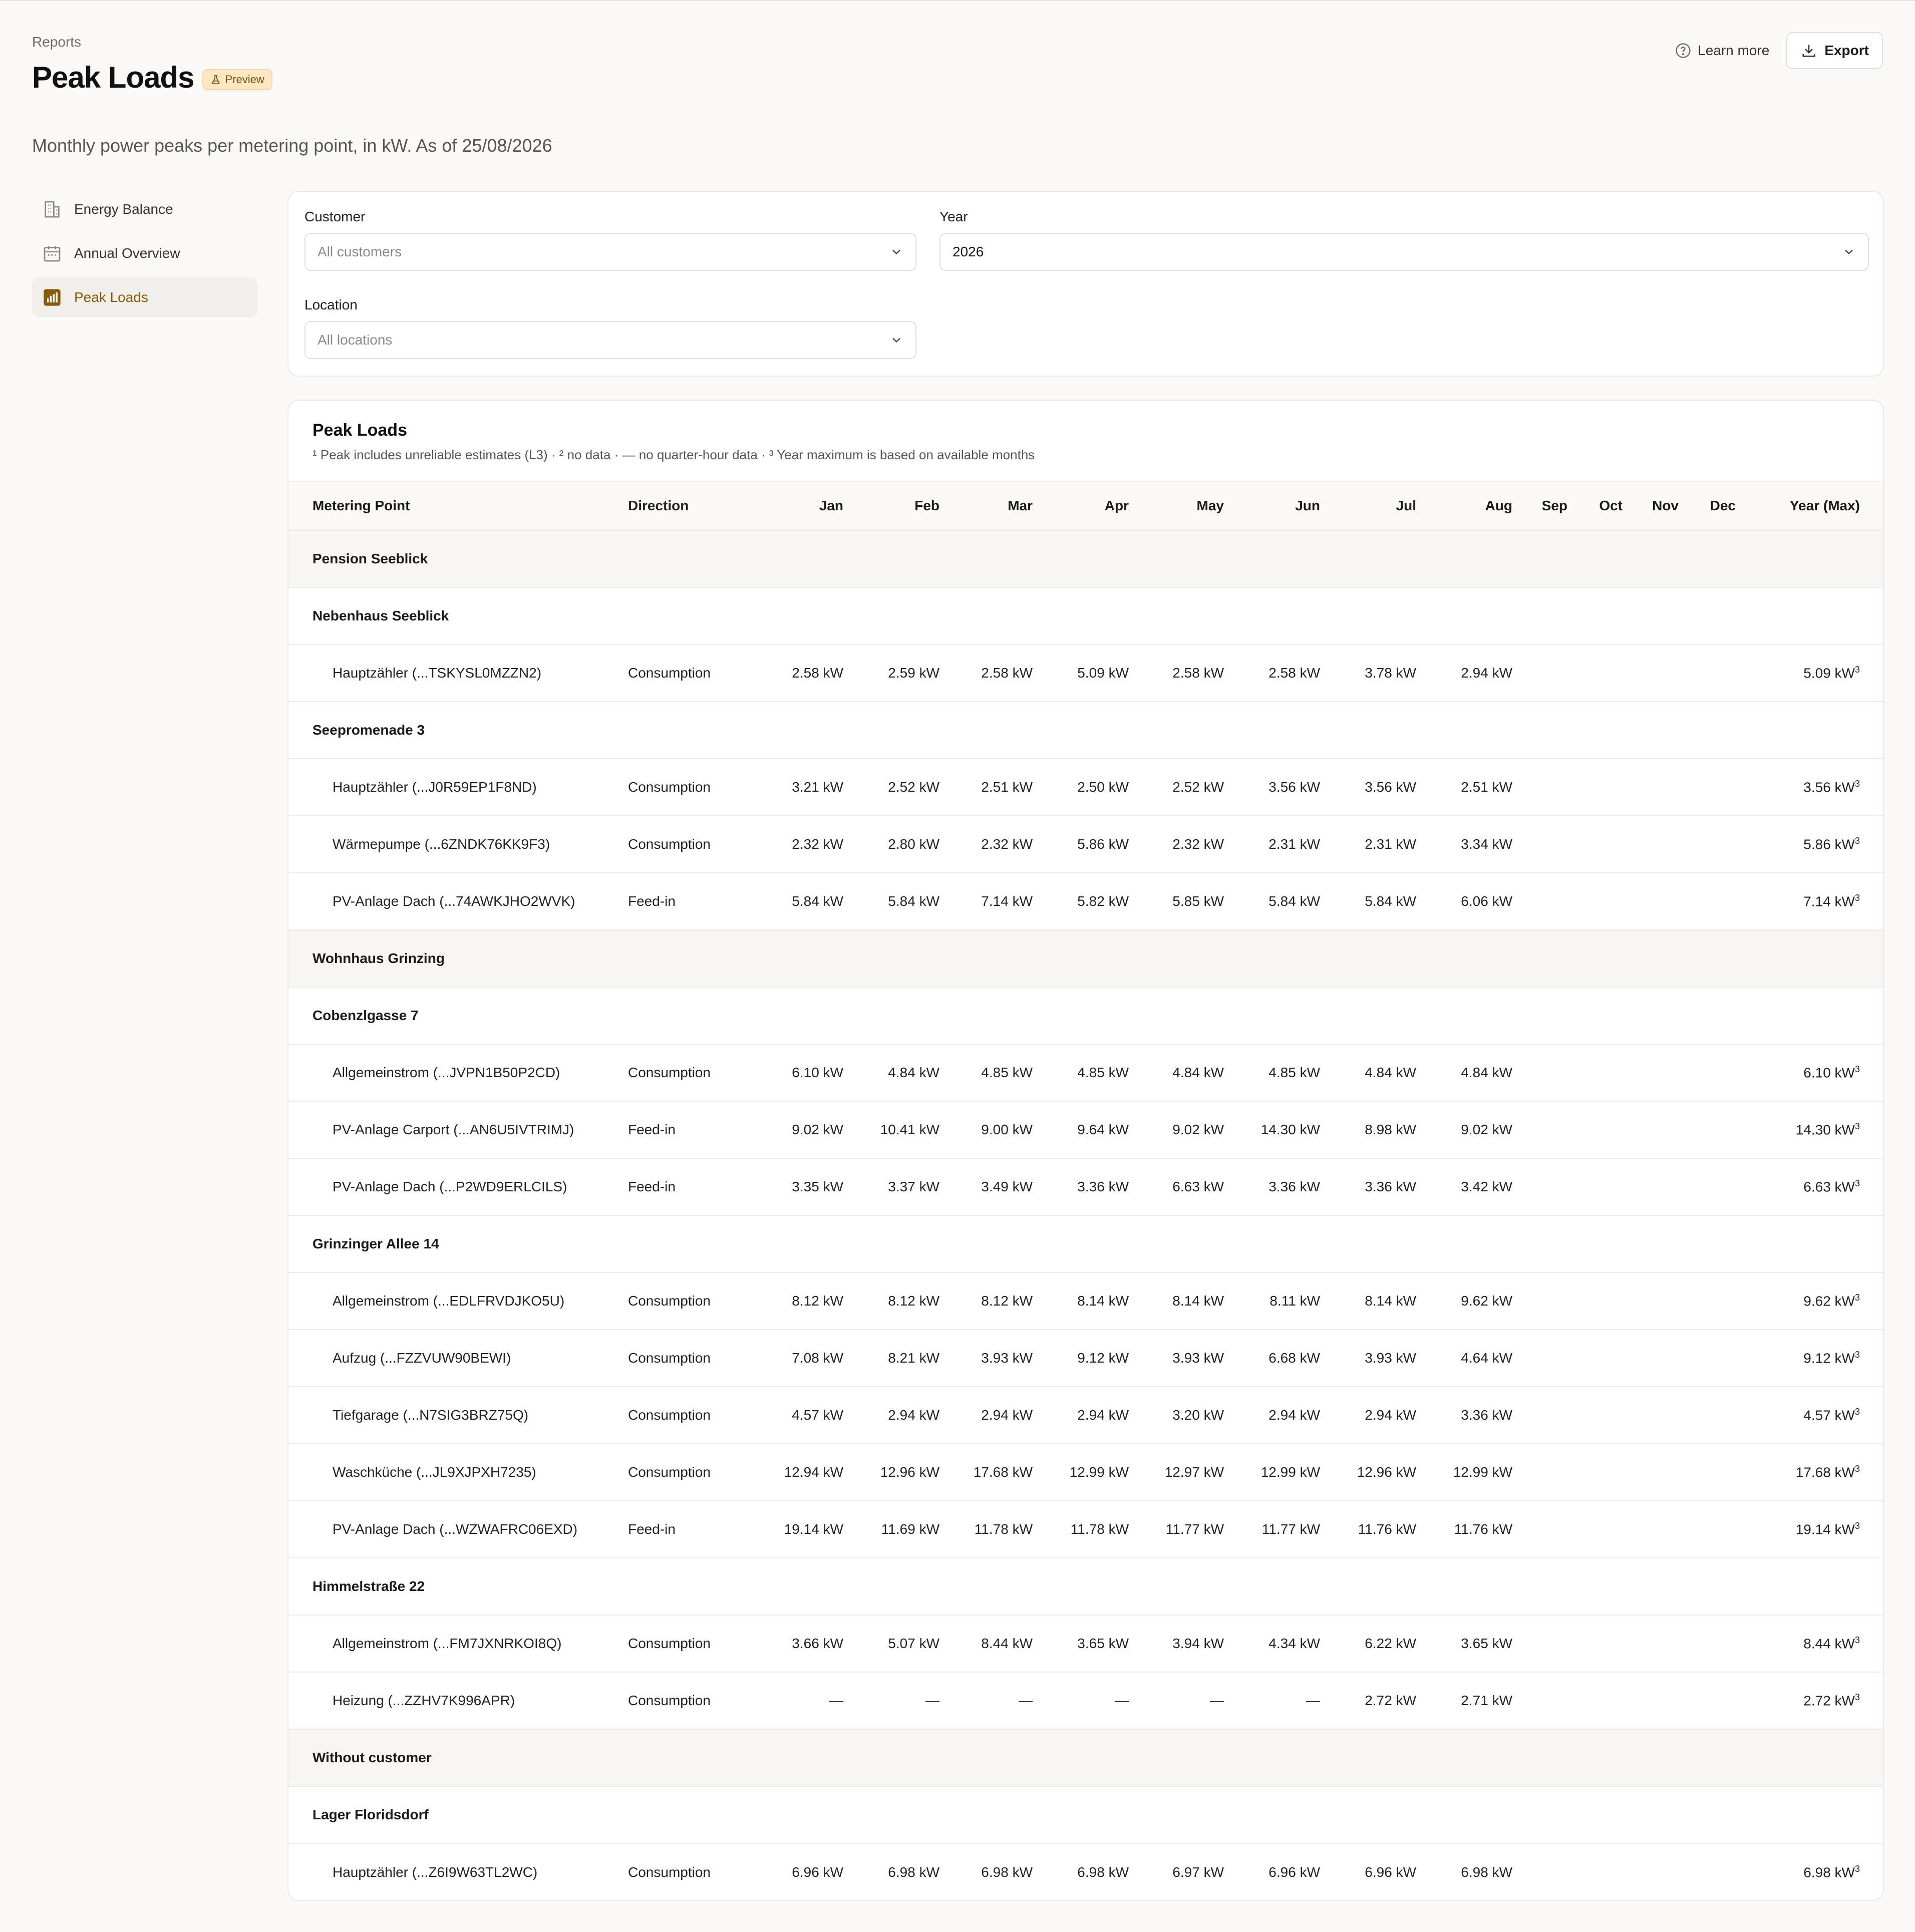 This screenshot has width=1915, height=1932. I want to click on column-header: May, so click(1191, 506).